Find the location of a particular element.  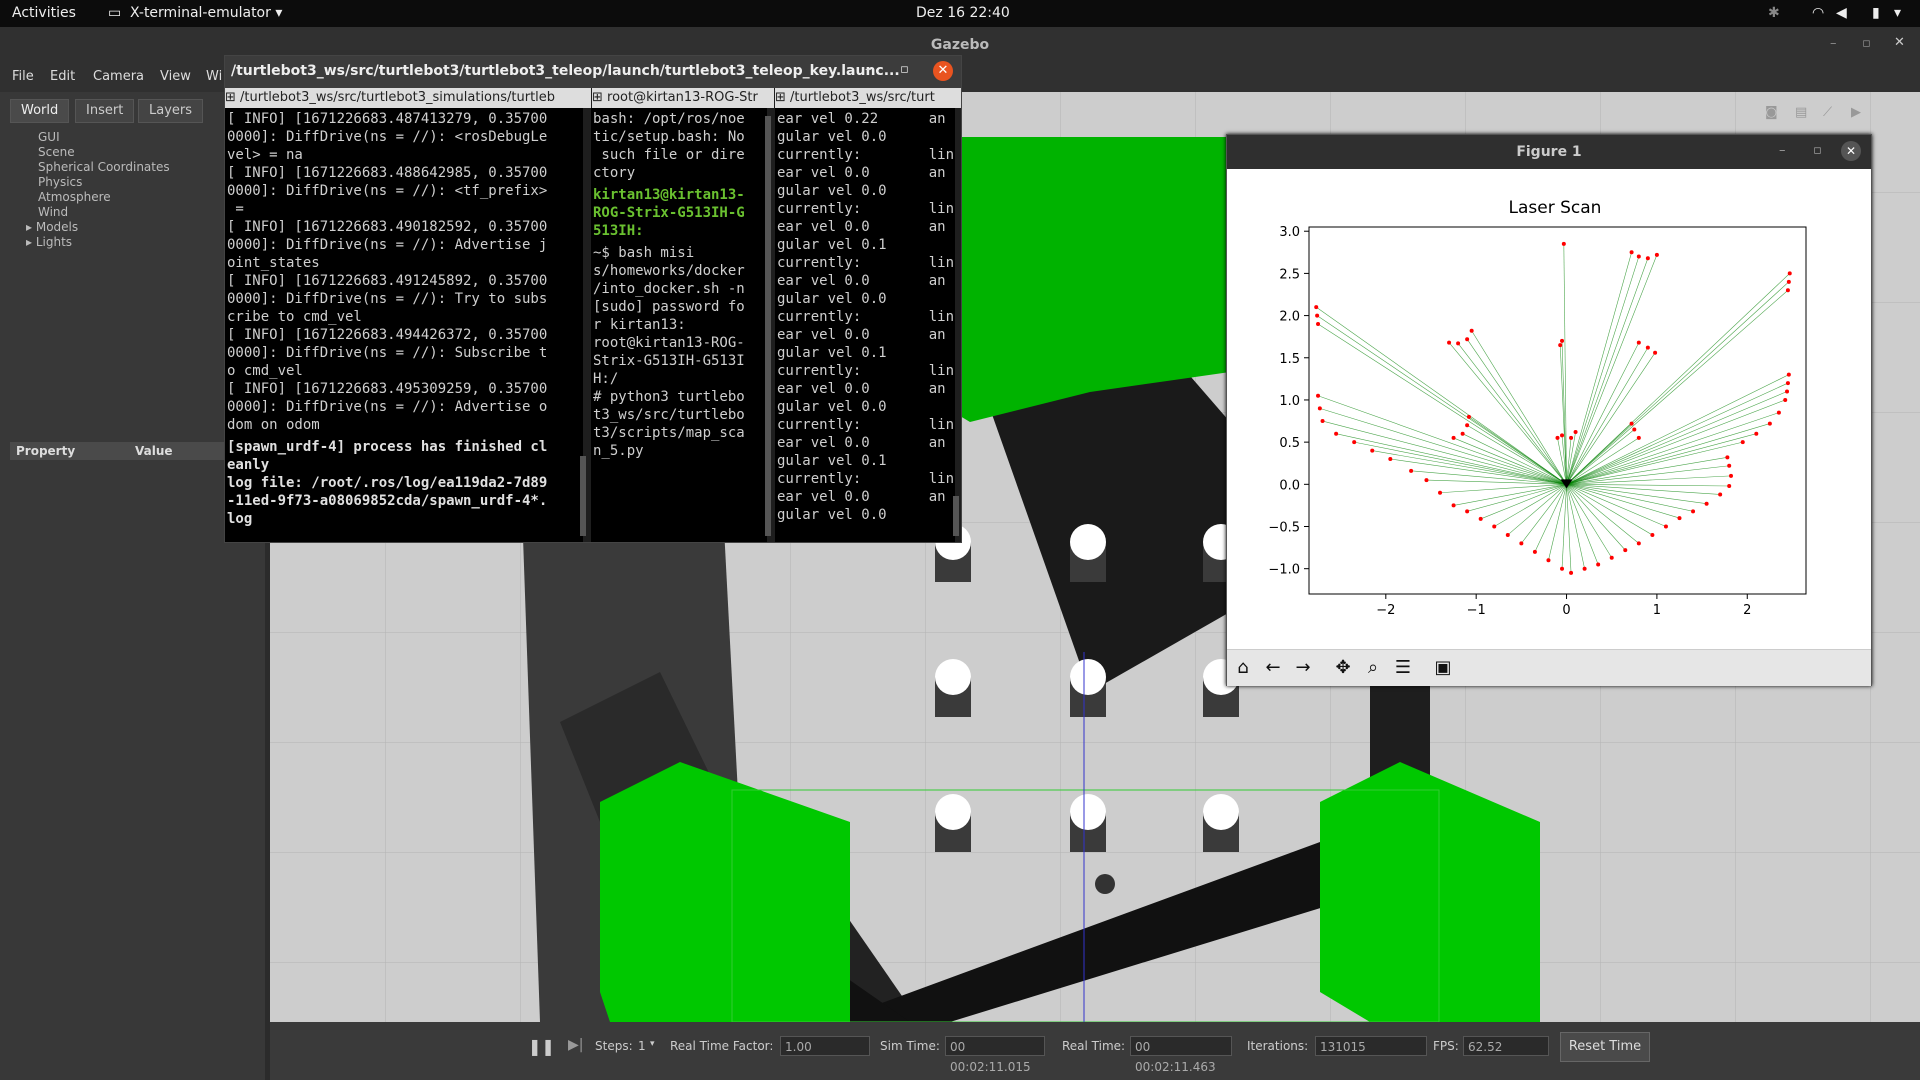

steps-value: 1 is located at coordinates (642, 1046).